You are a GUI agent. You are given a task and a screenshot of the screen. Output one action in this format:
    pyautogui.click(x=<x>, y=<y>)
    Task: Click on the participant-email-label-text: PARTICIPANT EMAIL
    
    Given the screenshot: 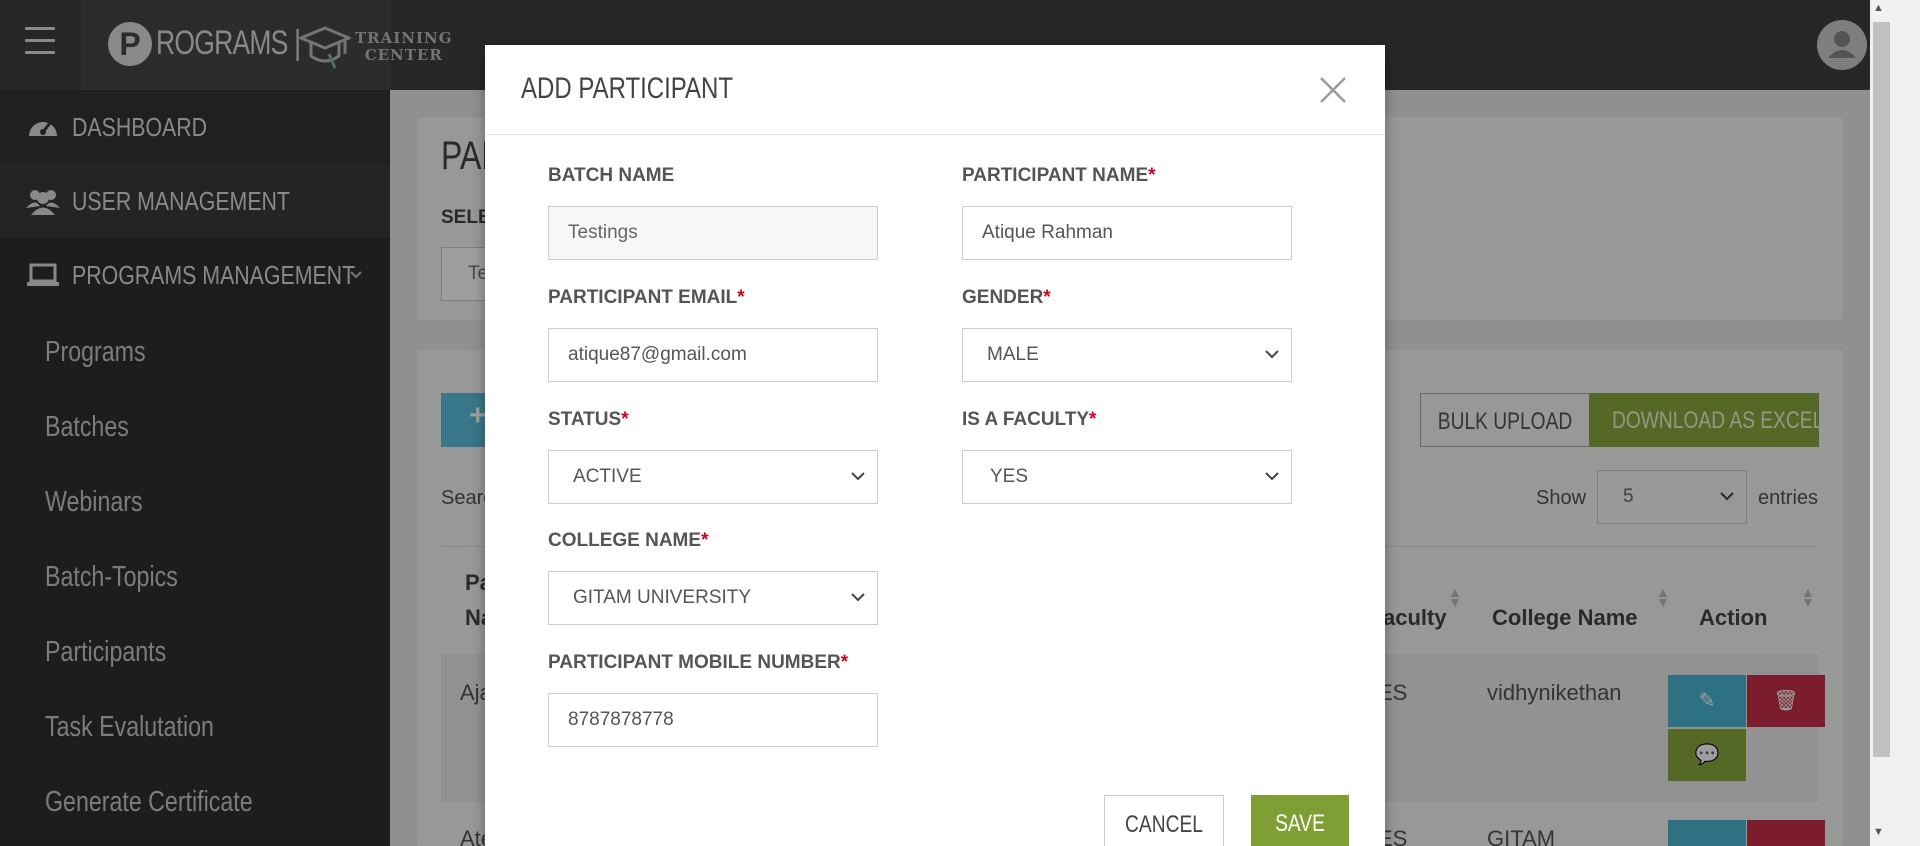 What is the action you would take?
    pyautogui.click(x=643, y=297)
    